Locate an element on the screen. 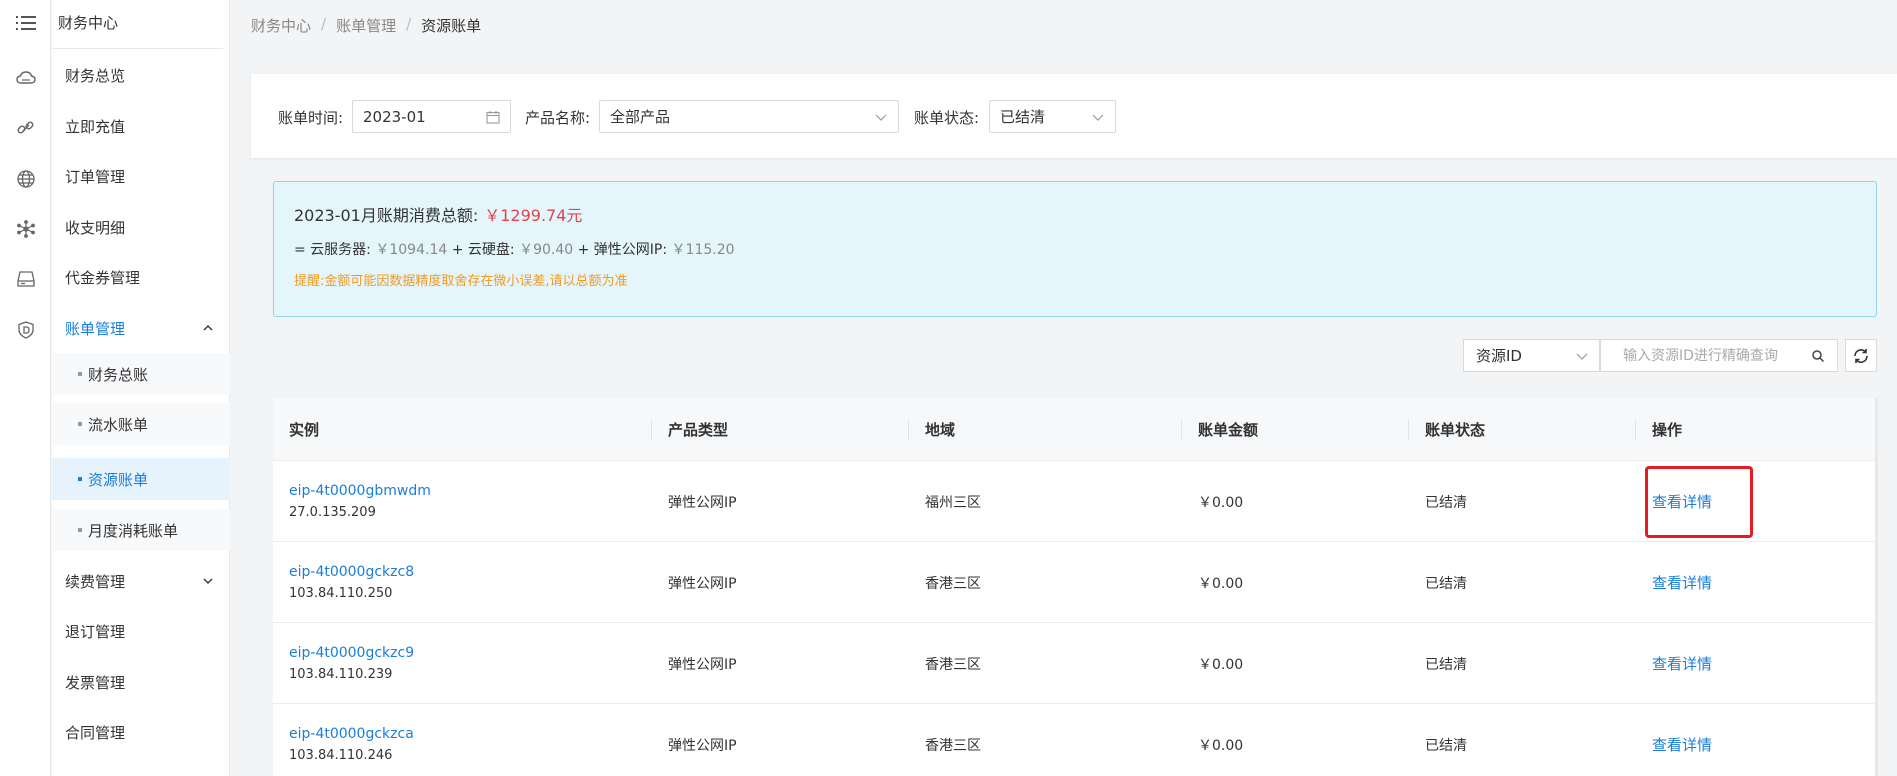  cell-instance: eip-4t0000gbmwdm 27.0.135.209 is located at coordinates (352, 501).